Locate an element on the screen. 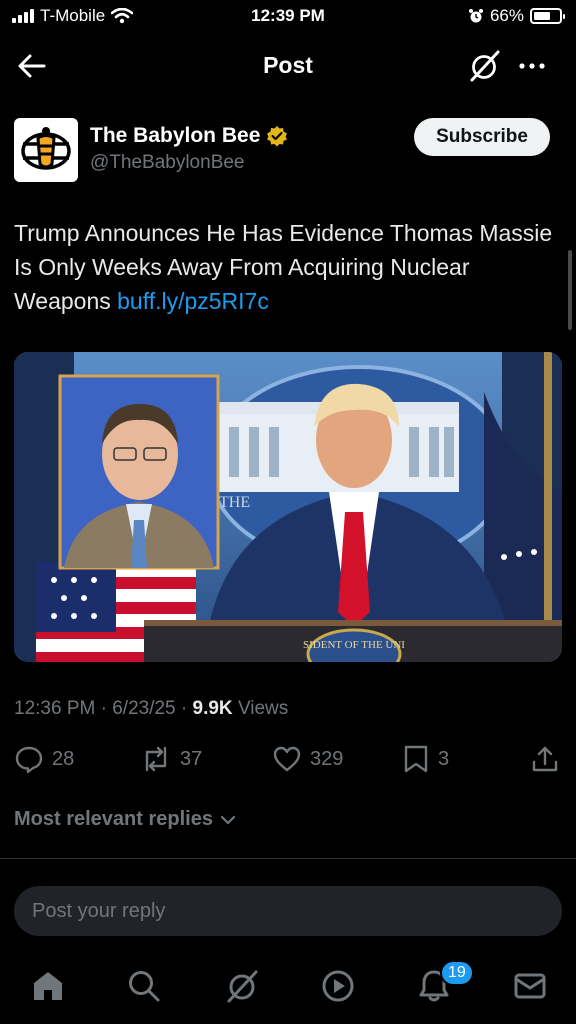 The image size is (576, 1024). battery-percent: 66% is located at coordinates (506, 15).